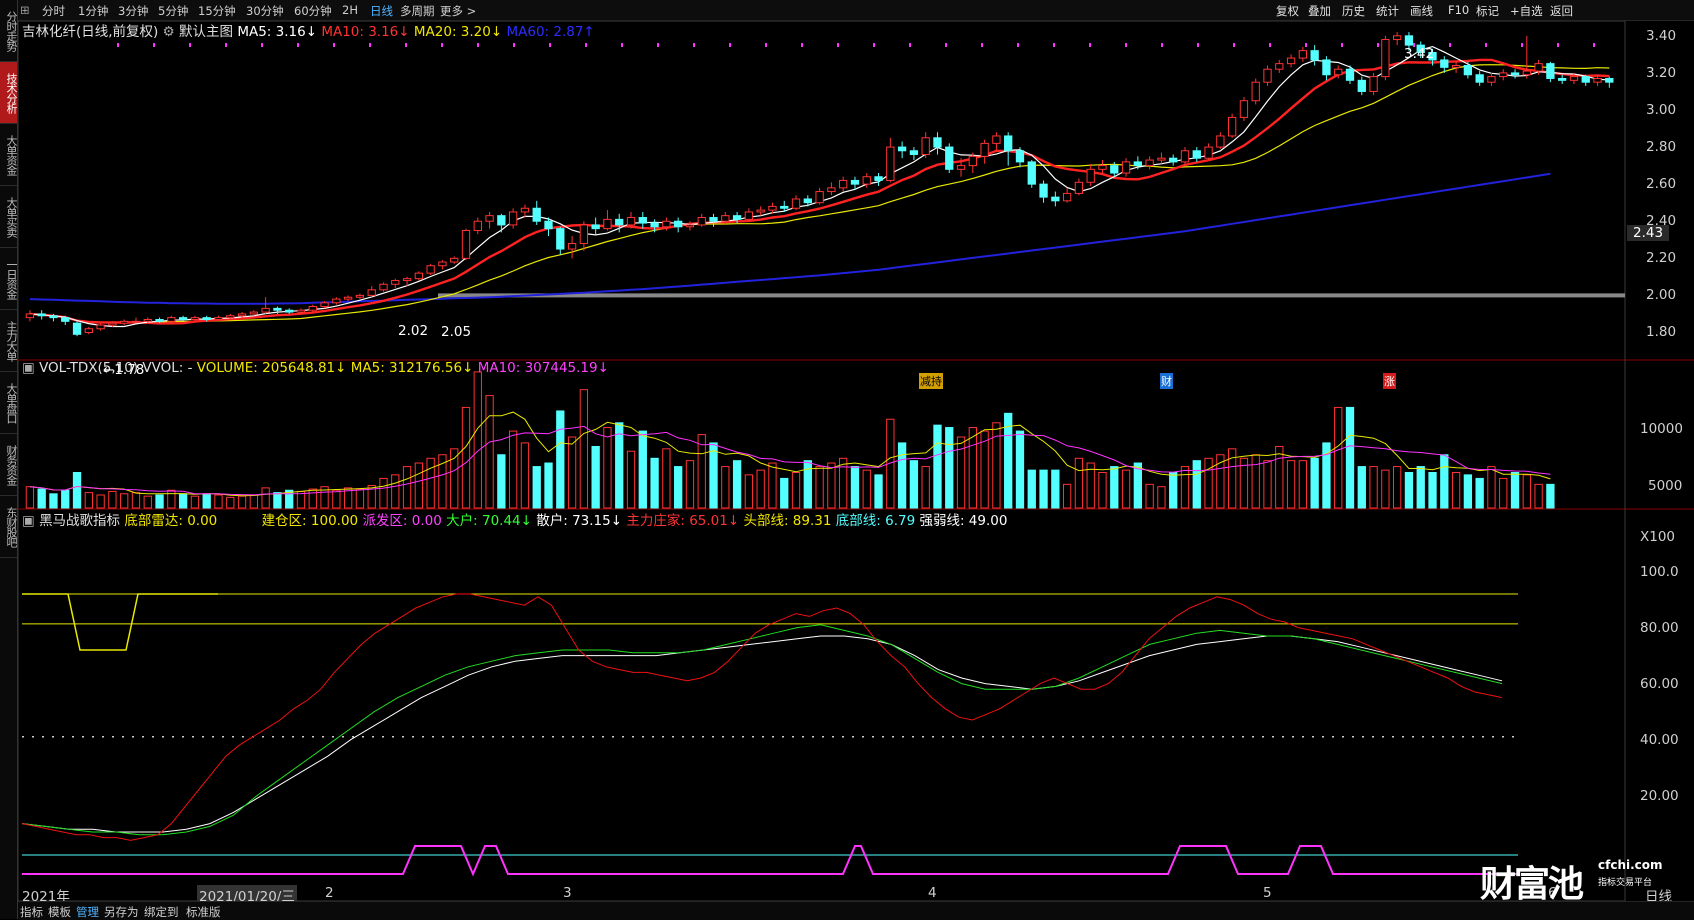 The image size is (1694, 920). Describe the element at coordinates (28, 521) in the screenshot. I see `indicator-settings-icon: ▣` at that location.